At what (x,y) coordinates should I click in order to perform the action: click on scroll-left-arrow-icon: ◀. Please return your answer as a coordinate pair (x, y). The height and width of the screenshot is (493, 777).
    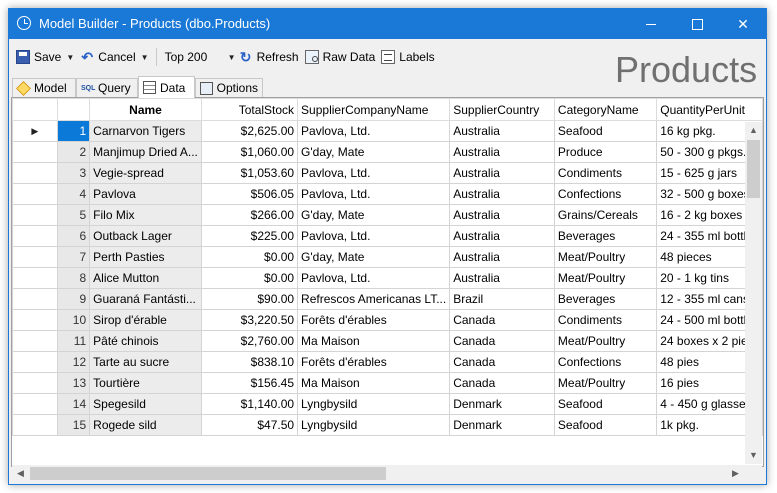
    Looking at the image, I should click on (20, 473).